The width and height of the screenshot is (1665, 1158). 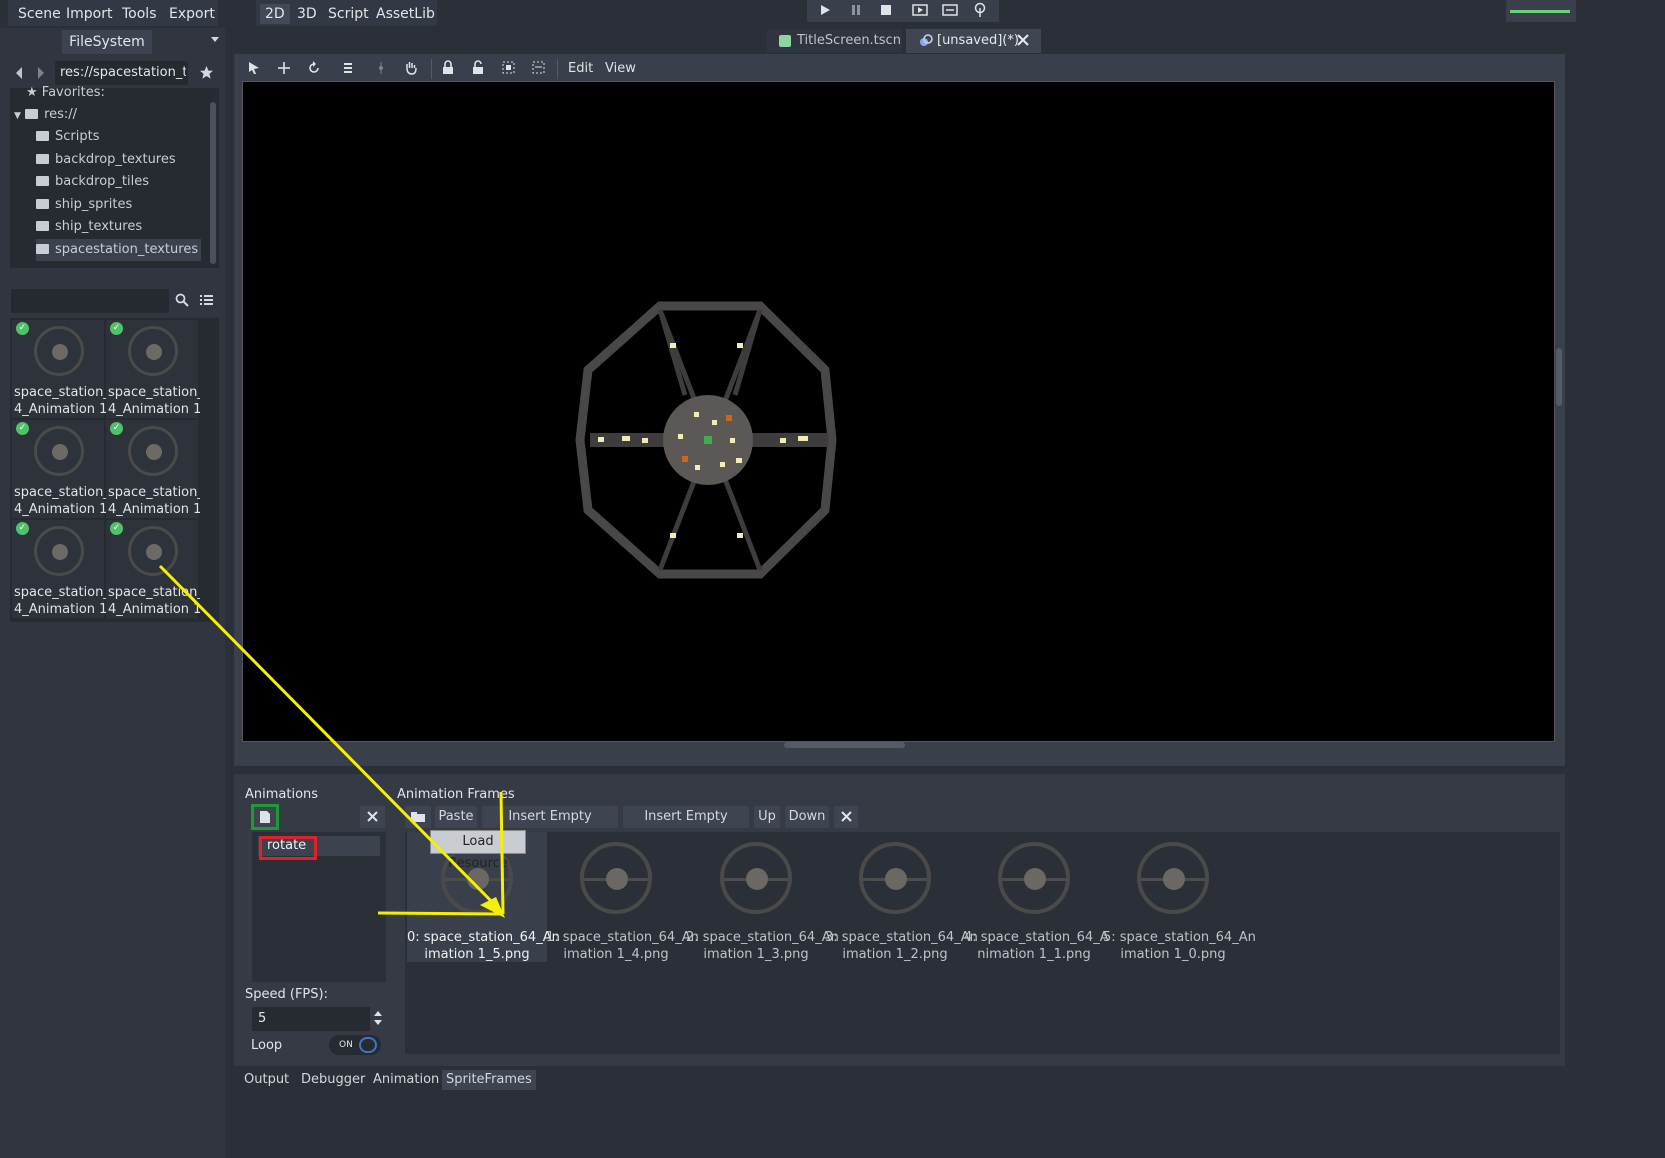 What do you see at coordinates (807, 817) in the screenshot?
I see `move-down-button: Down` at bounding box center [807, 817].